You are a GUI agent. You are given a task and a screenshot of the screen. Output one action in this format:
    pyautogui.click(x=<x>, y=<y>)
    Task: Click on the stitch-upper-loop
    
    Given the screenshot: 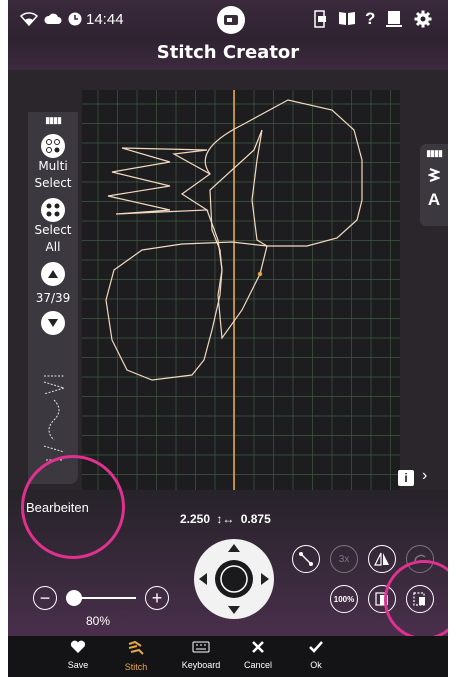 What is the action you would take?
    pyautogui.click(x=283, y=219)
    